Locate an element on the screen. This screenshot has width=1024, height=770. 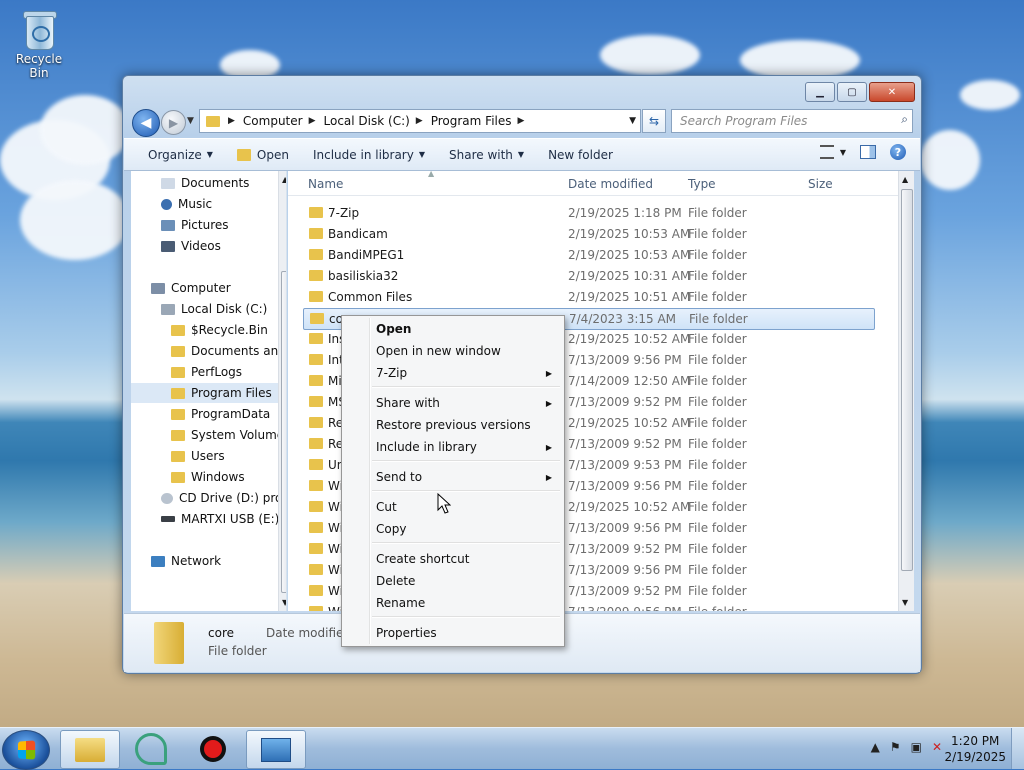
breadcrumb-program-files: Program Files is located at coordinates (471, 121).